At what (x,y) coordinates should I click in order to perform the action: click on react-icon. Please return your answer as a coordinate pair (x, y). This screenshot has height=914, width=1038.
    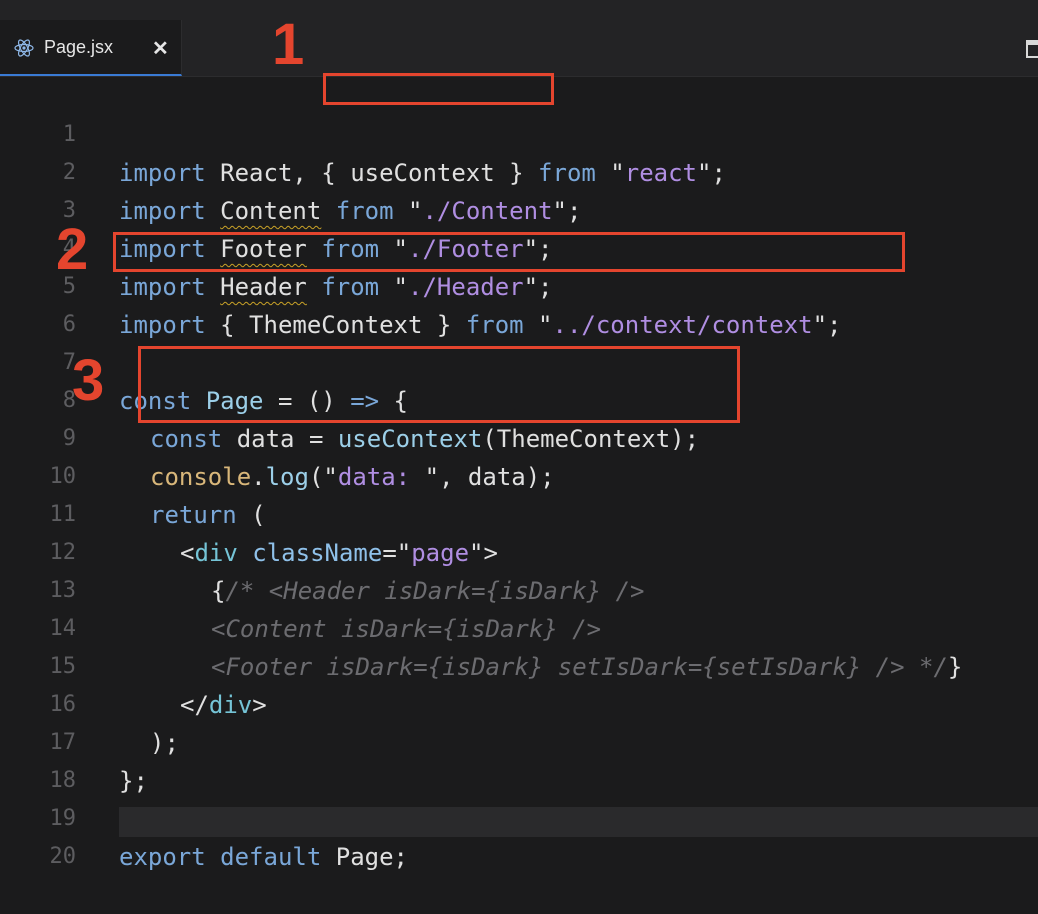
    Looking at the image, I should click on (24, 48).